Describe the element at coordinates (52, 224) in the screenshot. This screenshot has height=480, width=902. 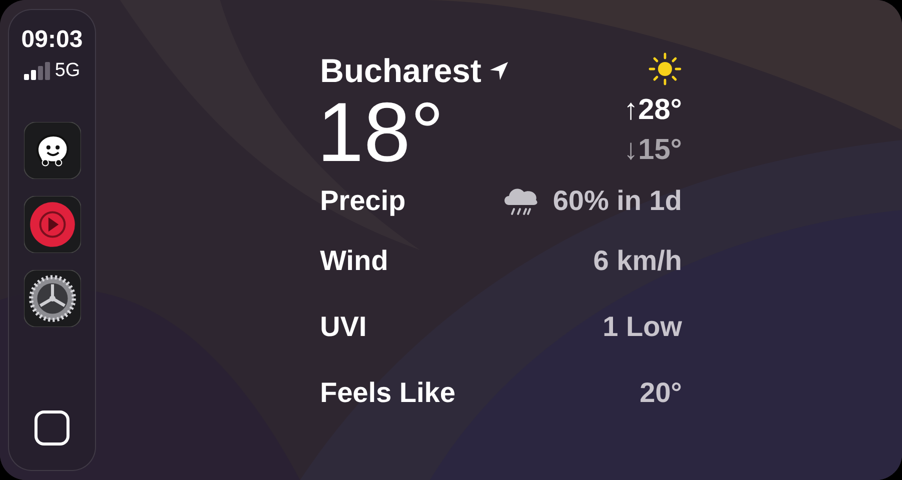
I see `play-app-icon` at that location.